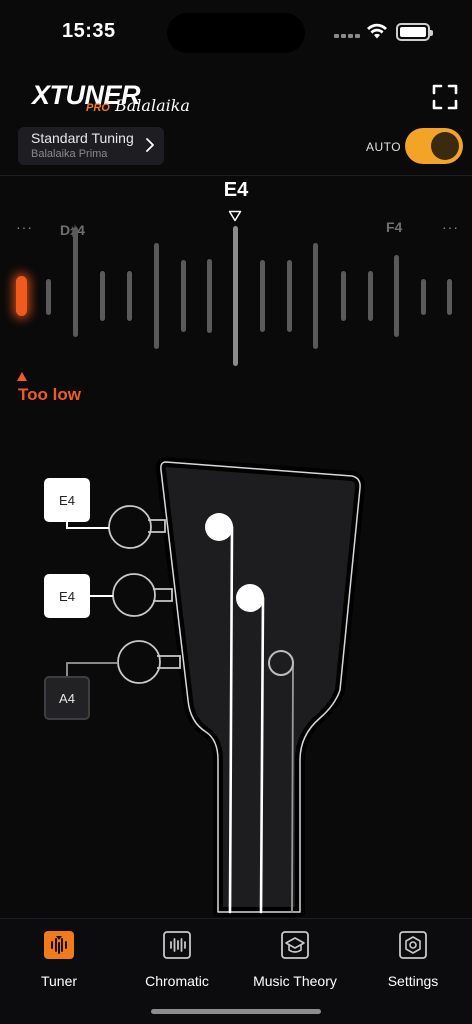  Describe the element at coordinates (98, 108) in the screenshot. I see `logo-pro-badge: PRO` at that location.